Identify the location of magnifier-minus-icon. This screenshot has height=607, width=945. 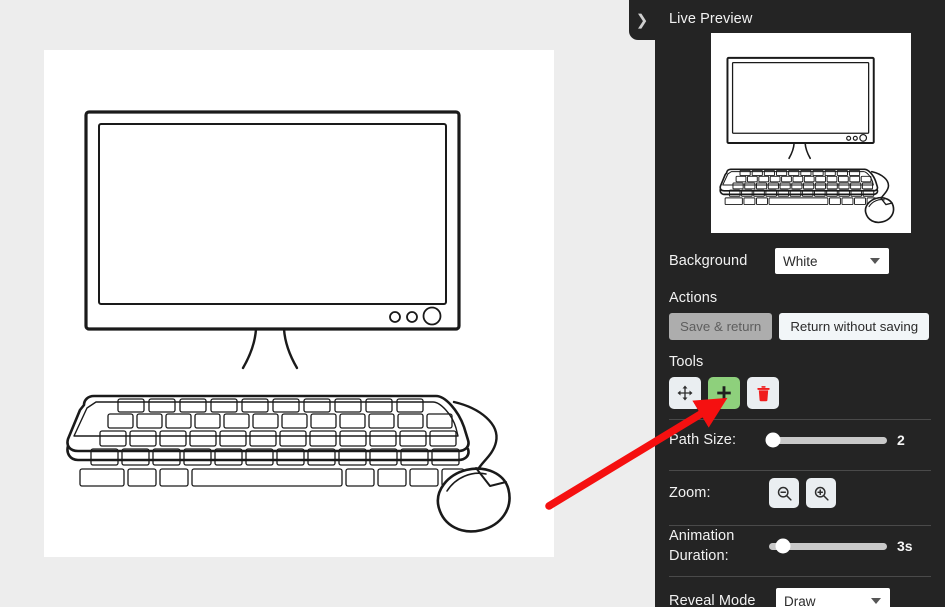
(784, 493).